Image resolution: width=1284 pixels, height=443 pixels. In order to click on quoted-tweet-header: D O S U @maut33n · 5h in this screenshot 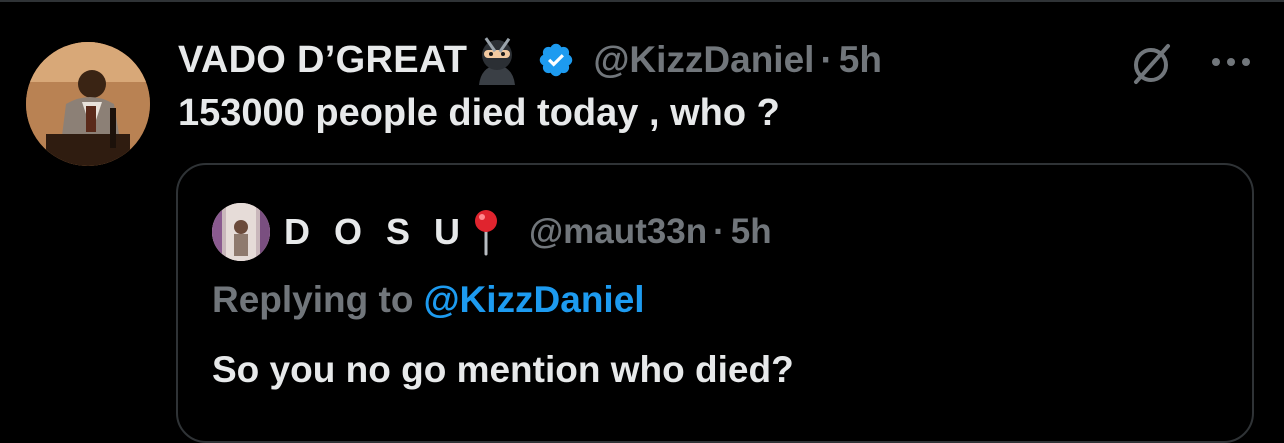, I will do `click(528, 232)`.